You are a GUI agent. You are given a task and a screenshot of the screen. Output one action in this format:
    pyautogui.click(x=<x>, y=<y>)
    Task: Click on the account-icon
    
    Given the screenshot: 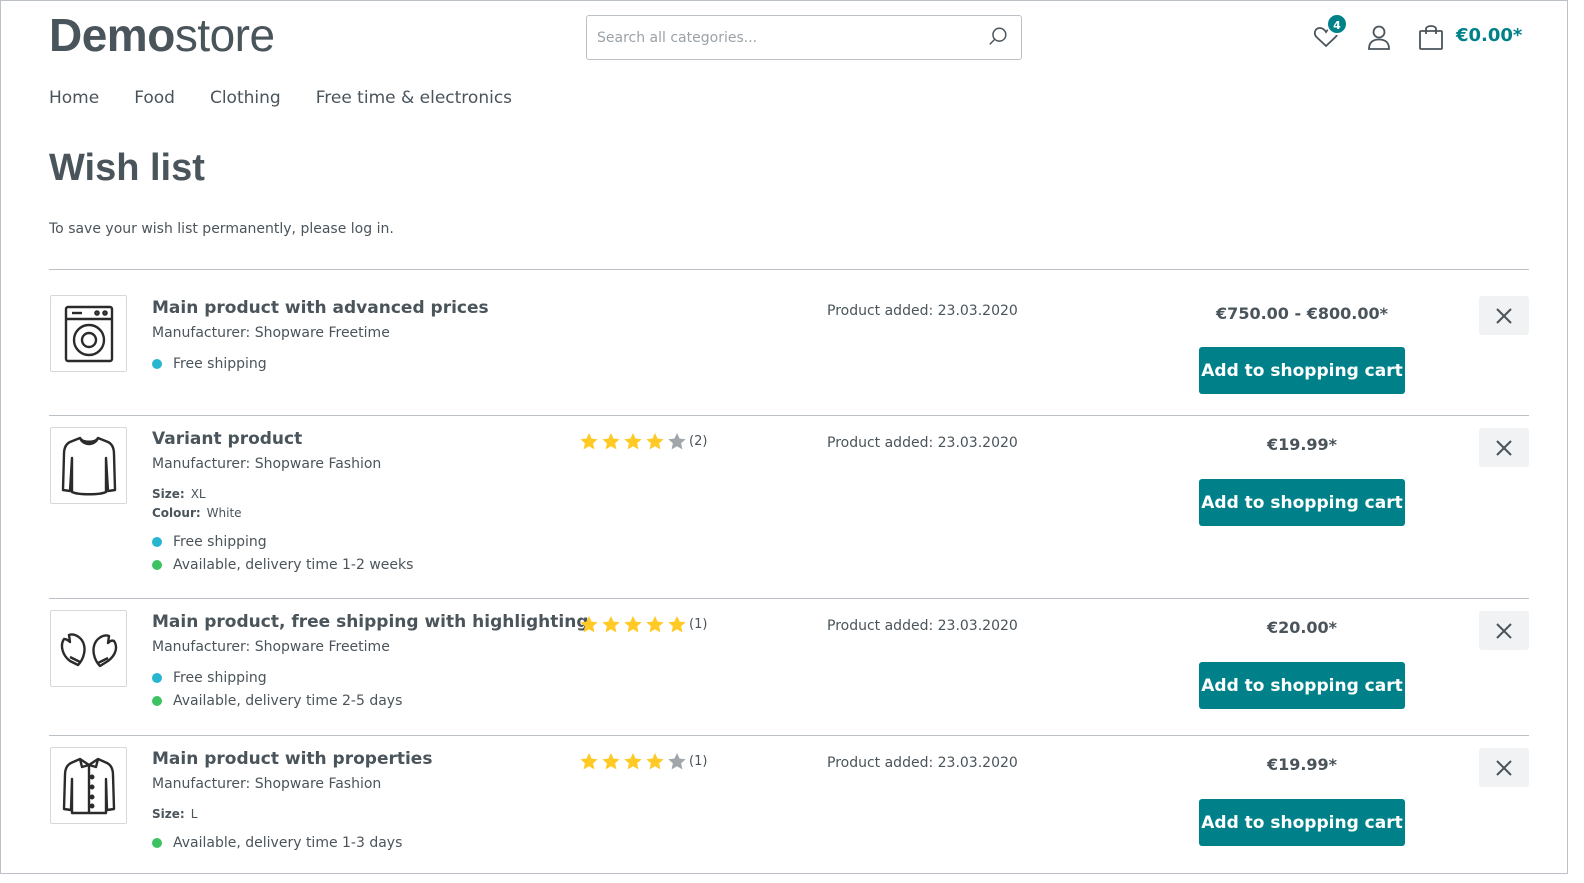 What is the action you would take?
    pyautogui.click(x=1379, y=37)
    